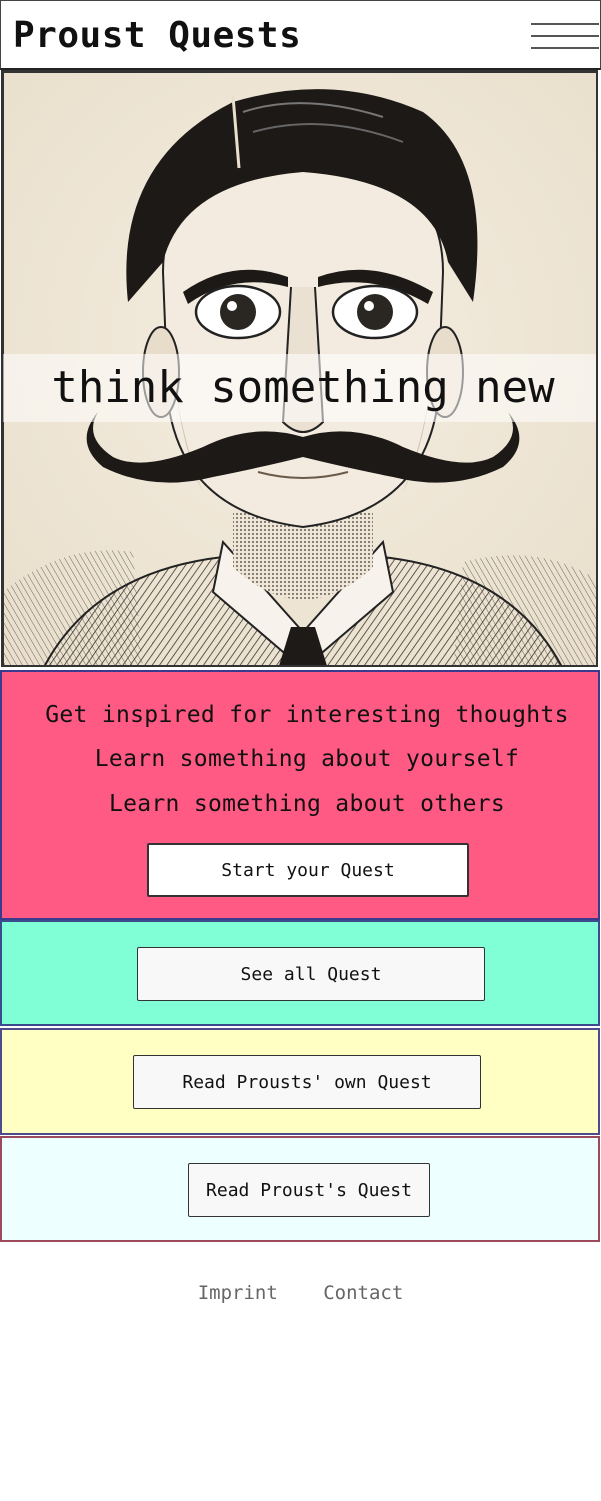 Image resolution: width=601 pixels, height=1501 pixels. What do you see at coordinates (307, 759) in the screenshot?
I see `intro-line-yourself: Learn something about yourself` at bounding box center [307, 759].